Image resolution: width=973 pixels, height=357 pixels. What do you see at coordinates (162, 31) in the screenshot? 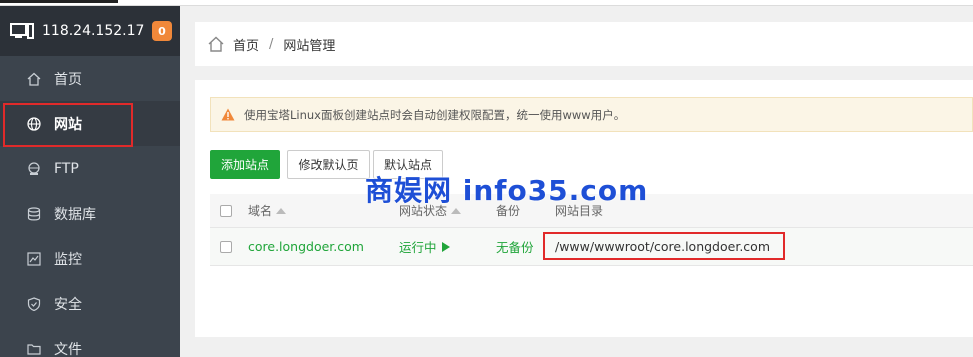
I see `notification-badge: 0` at bounding box center [162, 31].